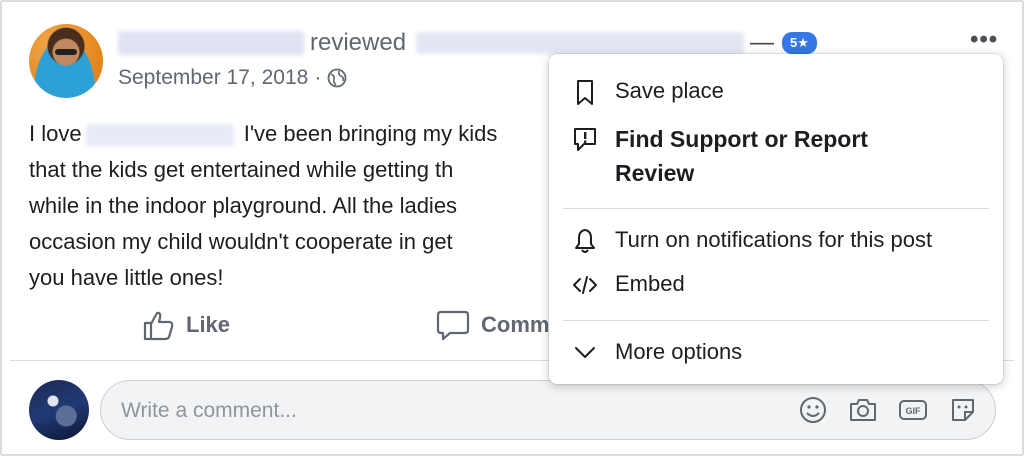 This screenshot has height=456, width=1024. Describe the element at coordinates (888, 410) in the screenshot. I see `composer-icons: GIF` at that location.